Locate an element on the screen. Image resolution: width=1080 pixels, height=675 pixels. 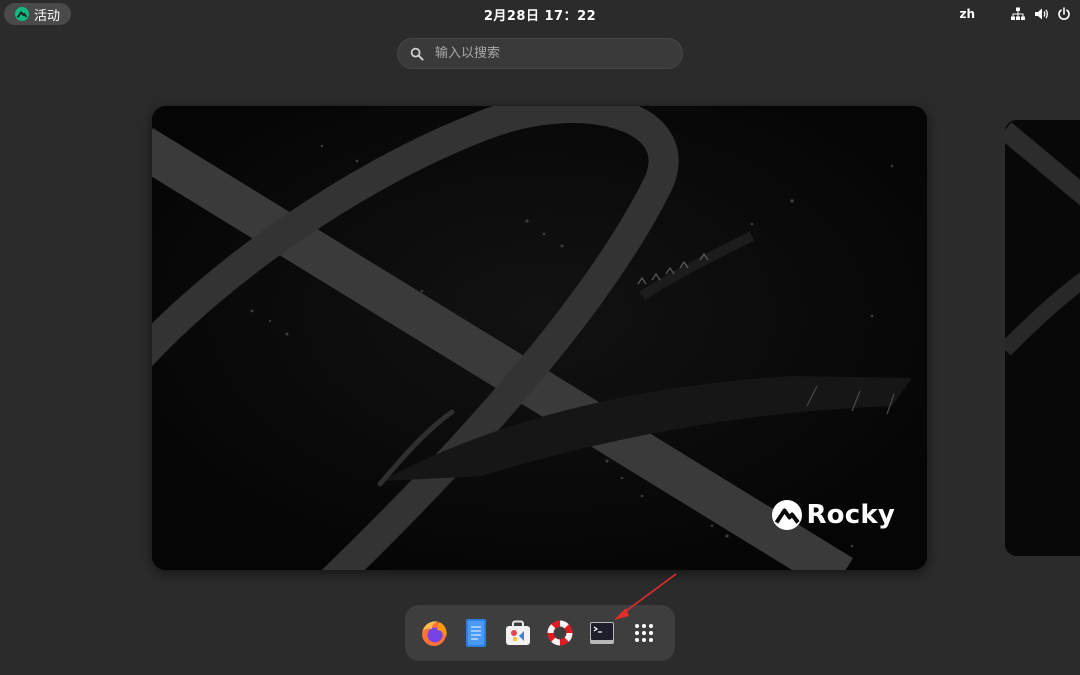
help-icon is located at coordinates (560, 633).